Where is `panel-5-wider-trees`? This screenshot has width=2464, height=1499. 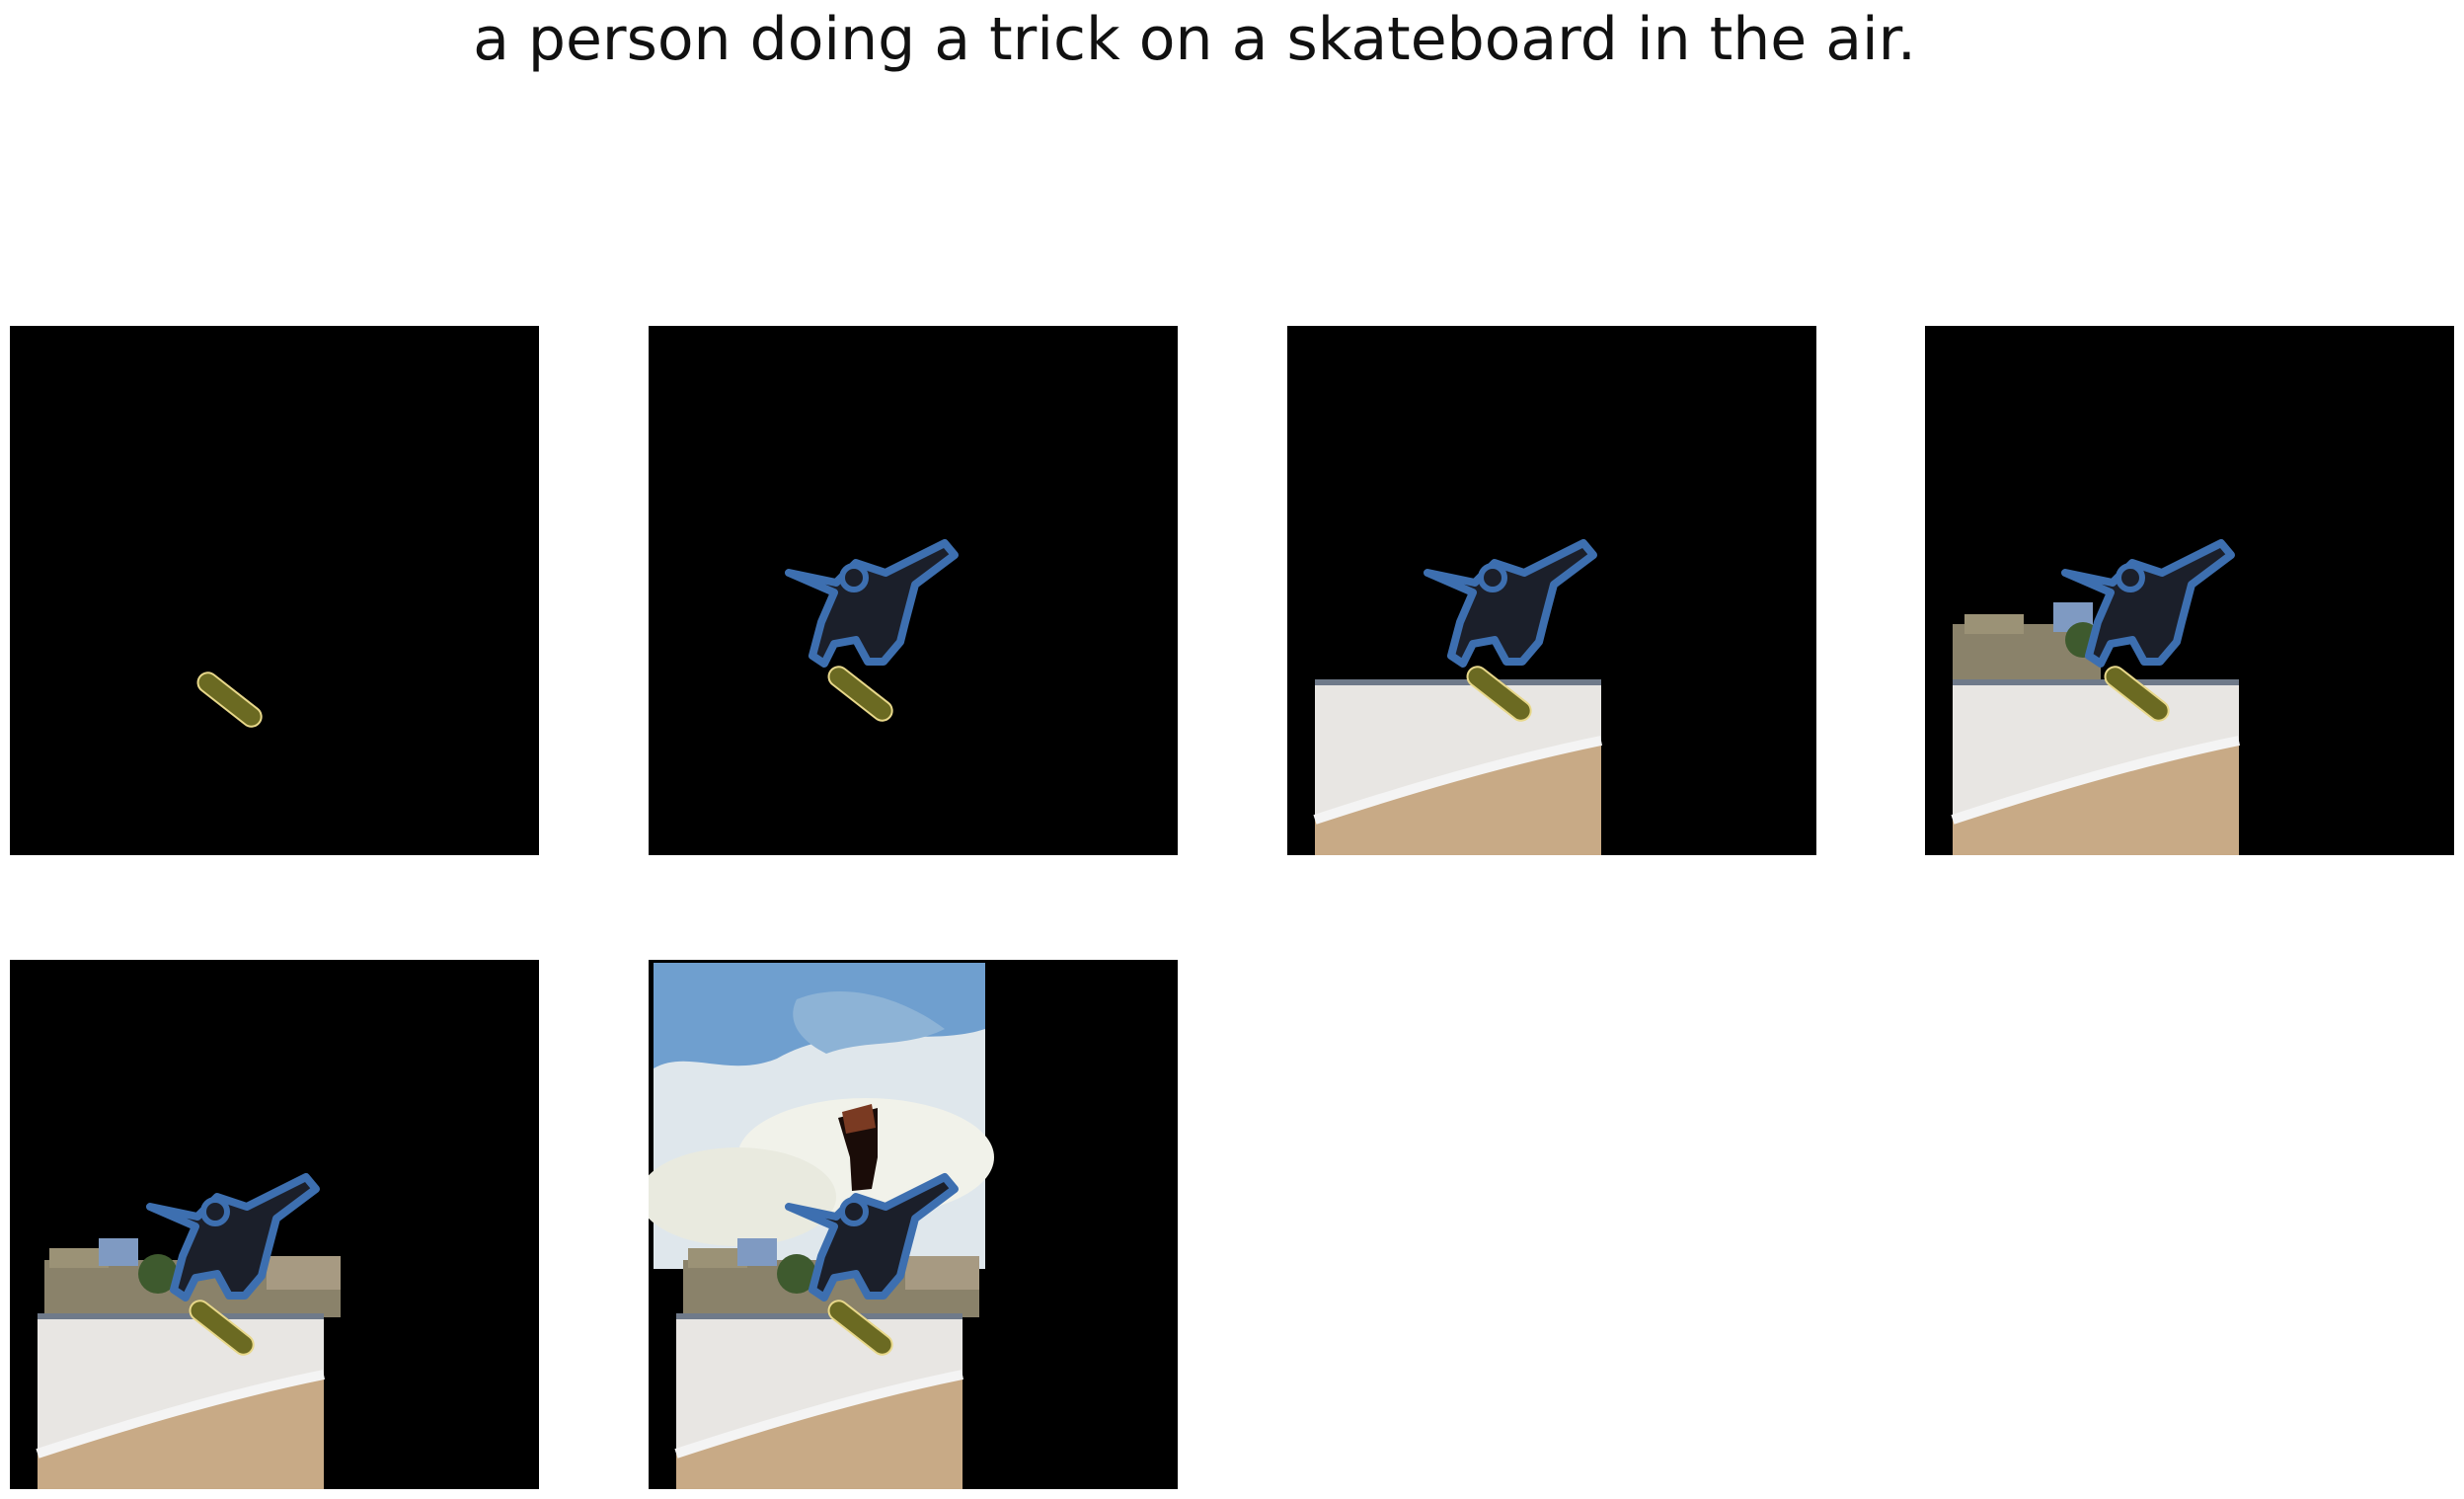 panel-5-wider-trees is located at coordinates (274, 1224).